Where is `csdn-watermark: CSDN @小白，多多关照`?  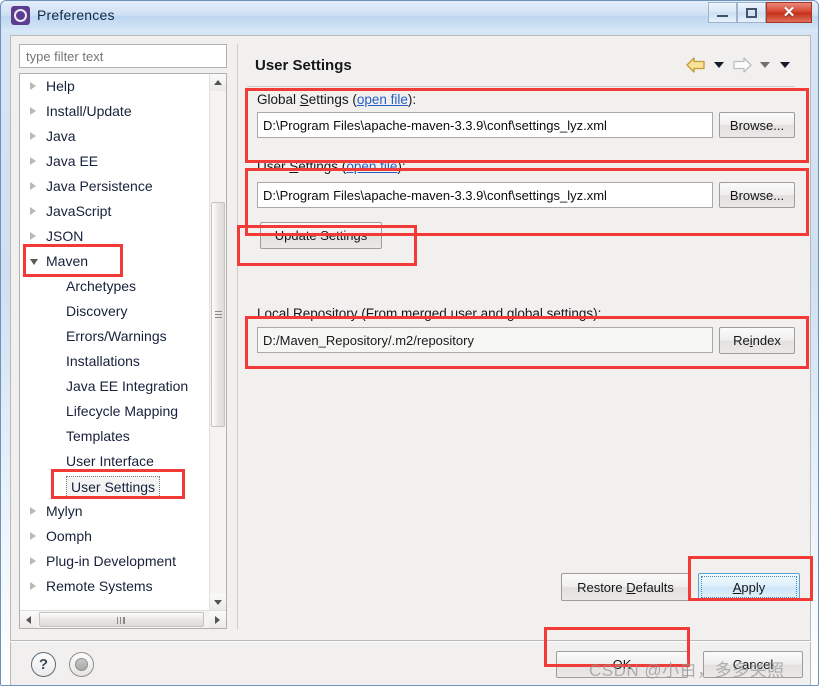
csdn-watermark: CSDN @小白，多多关照 is located at coordinates (687, 670).